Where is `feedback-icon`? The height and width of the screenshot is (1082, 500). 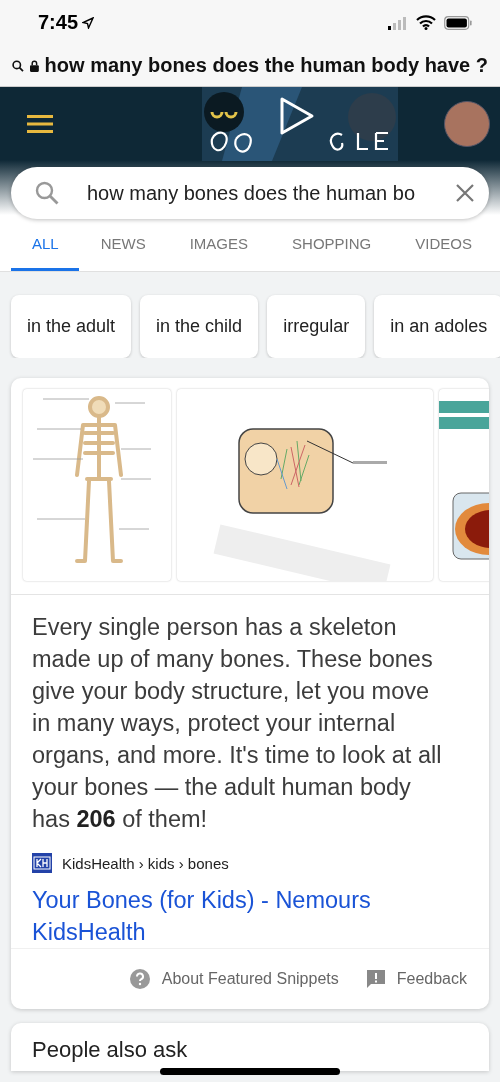
feedback-icon is located at coordinates (375, 979).